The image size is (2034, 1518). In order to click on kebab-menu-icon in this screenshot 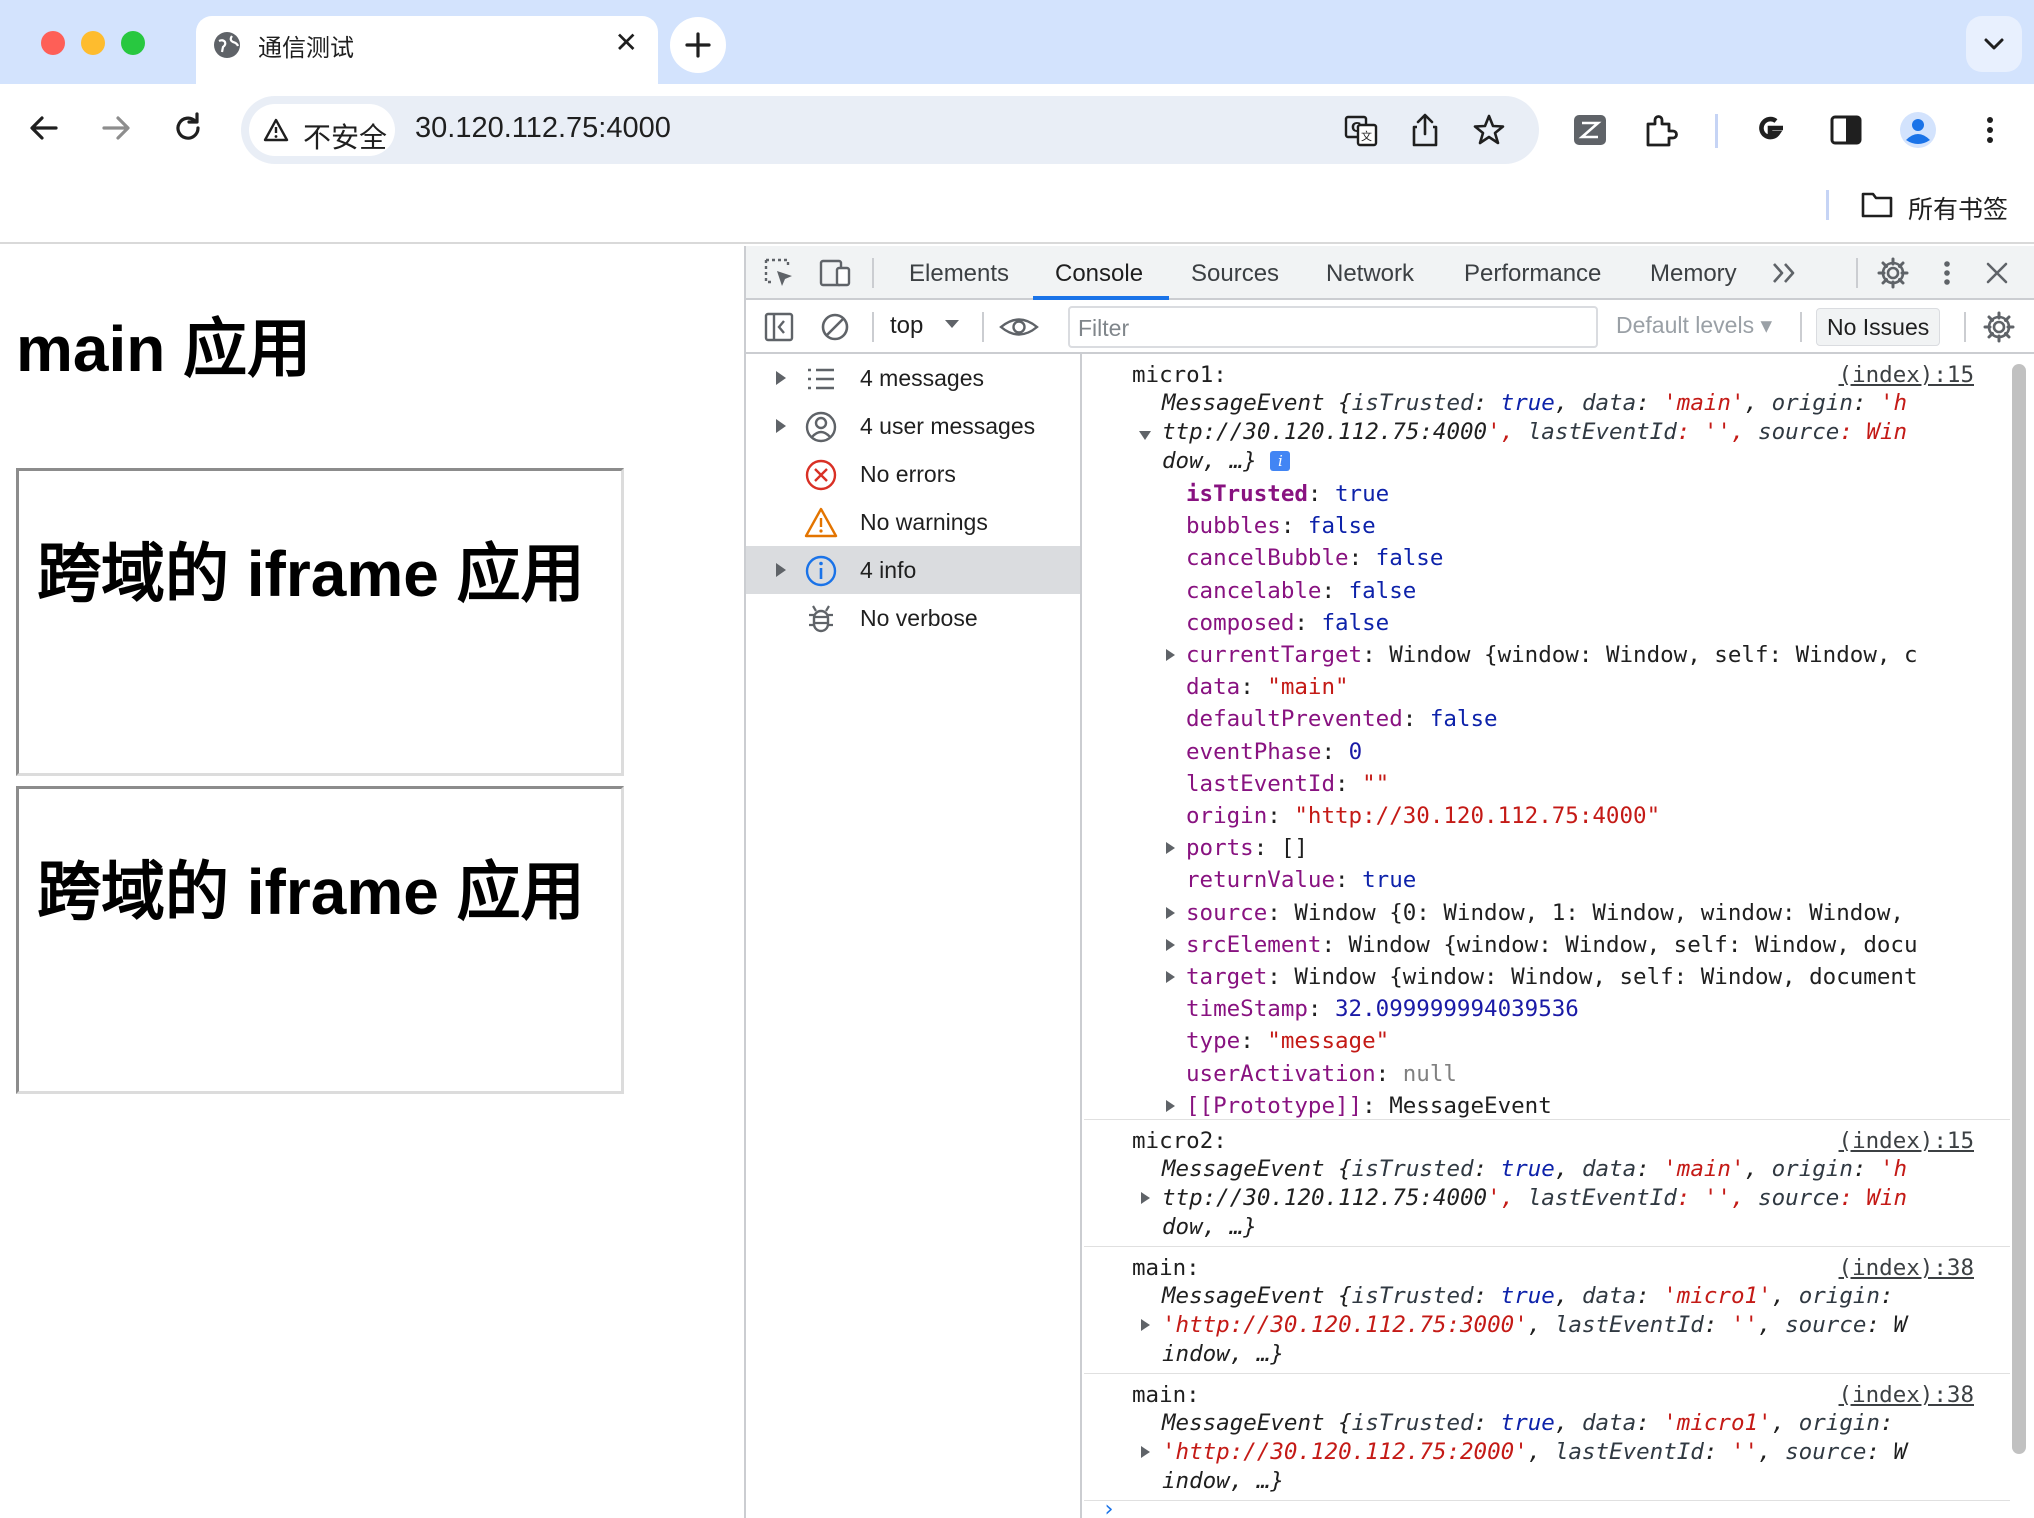, I will do `click(1990, 130)`.